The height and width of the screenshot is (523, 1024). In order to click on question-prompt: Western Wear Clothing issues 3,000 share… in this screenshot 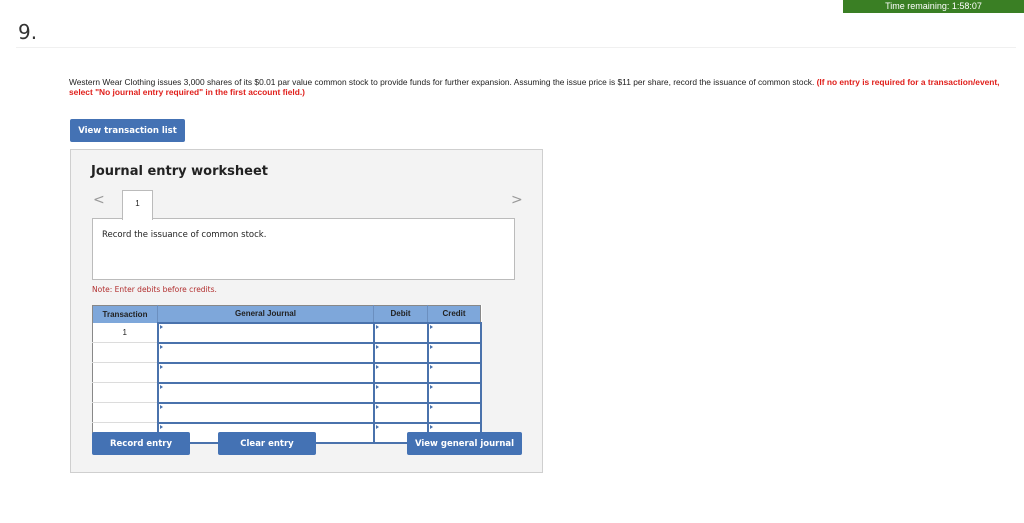, I will do `click(544, 87)`.